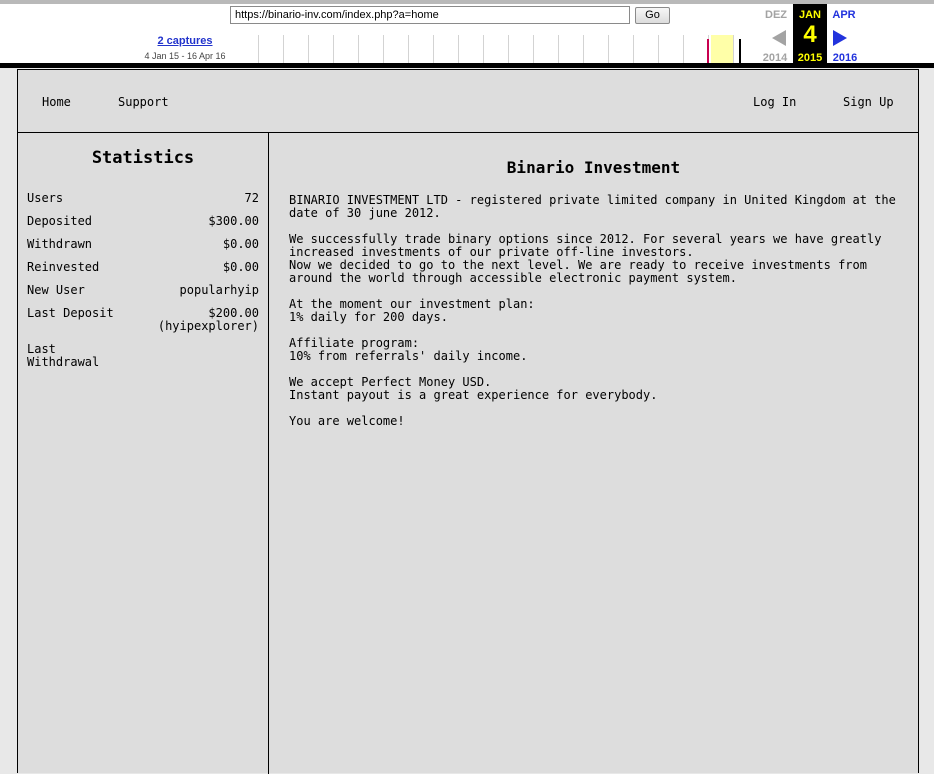 Image resolution: width=934 pixels, height=774 pixels. What do you see at coordinates (143, 198) in the screenshot?
I see `stat-row-users: Users 72` at bounding box center [143, 198].